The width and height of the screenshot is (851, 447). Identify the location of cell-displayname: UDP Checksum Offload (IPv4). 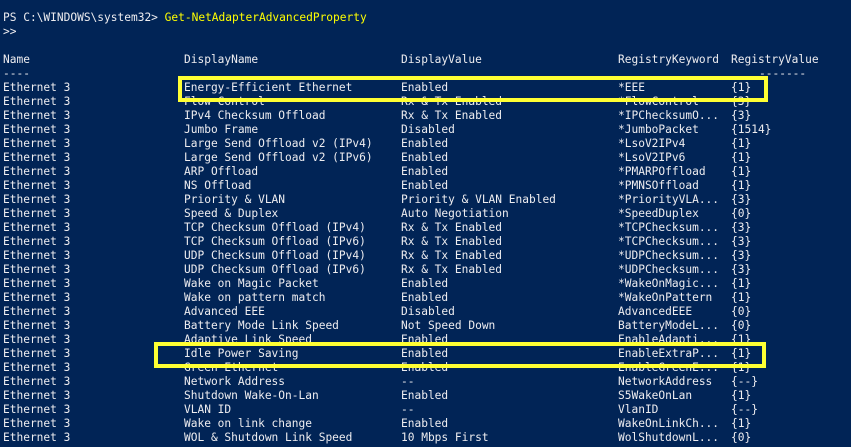
(275, 255).